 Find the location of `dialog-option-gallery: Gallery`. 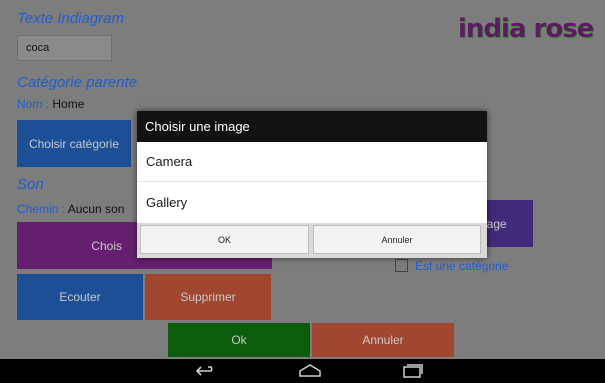

dialog-option-gallery: Gallery is located at coordinates (312, 203).